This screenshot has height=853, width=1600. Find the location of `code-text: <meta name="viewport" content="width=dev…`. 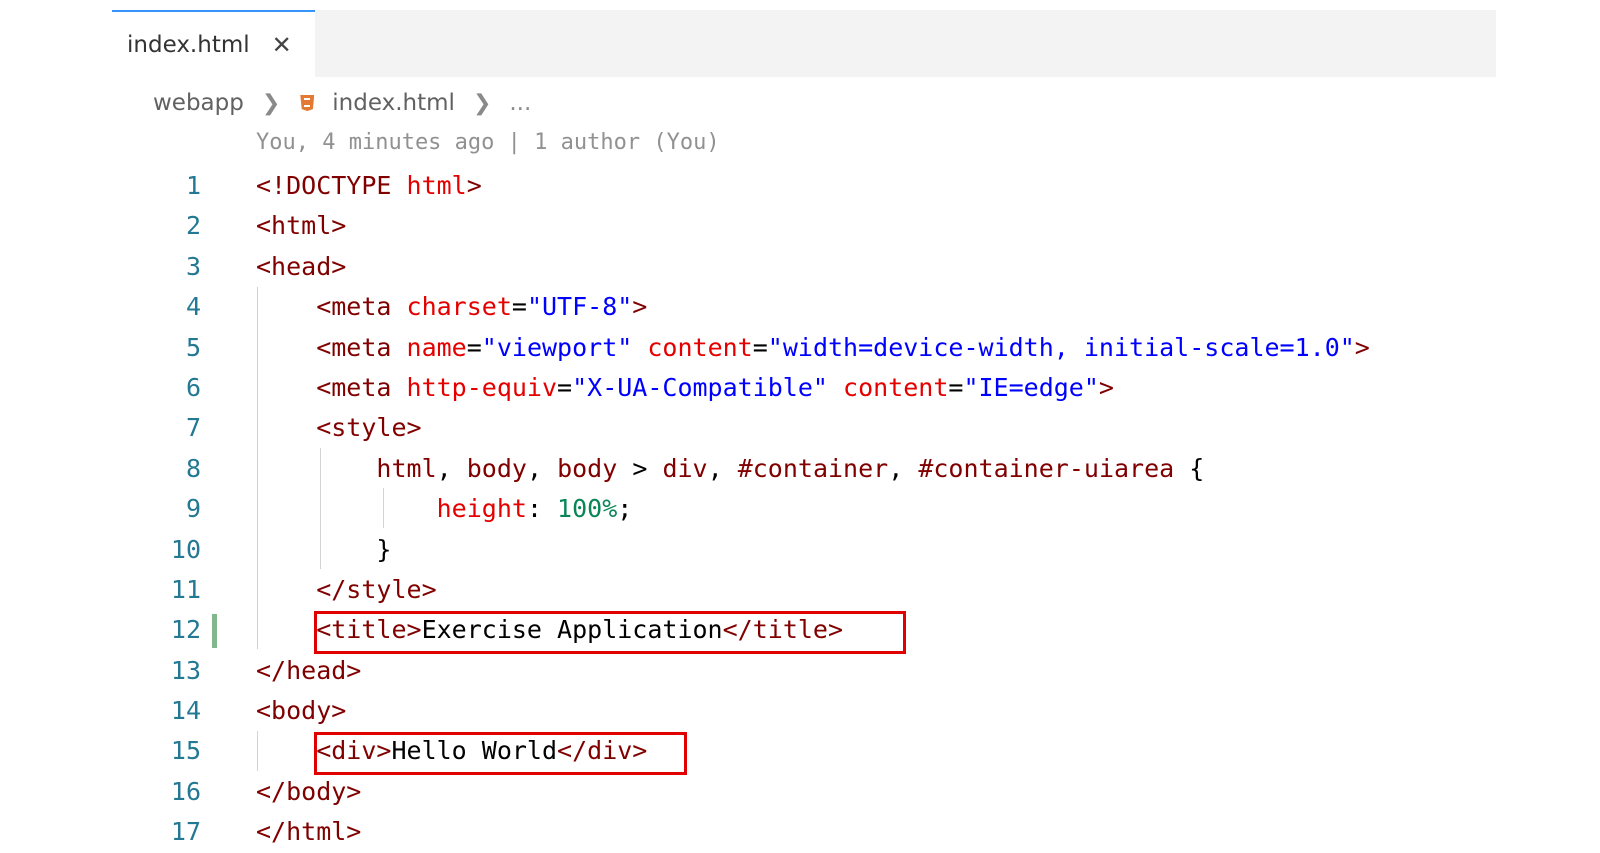

code-text: <meta name="viewport" content="width=dev… is located at coordinates (813, 348).